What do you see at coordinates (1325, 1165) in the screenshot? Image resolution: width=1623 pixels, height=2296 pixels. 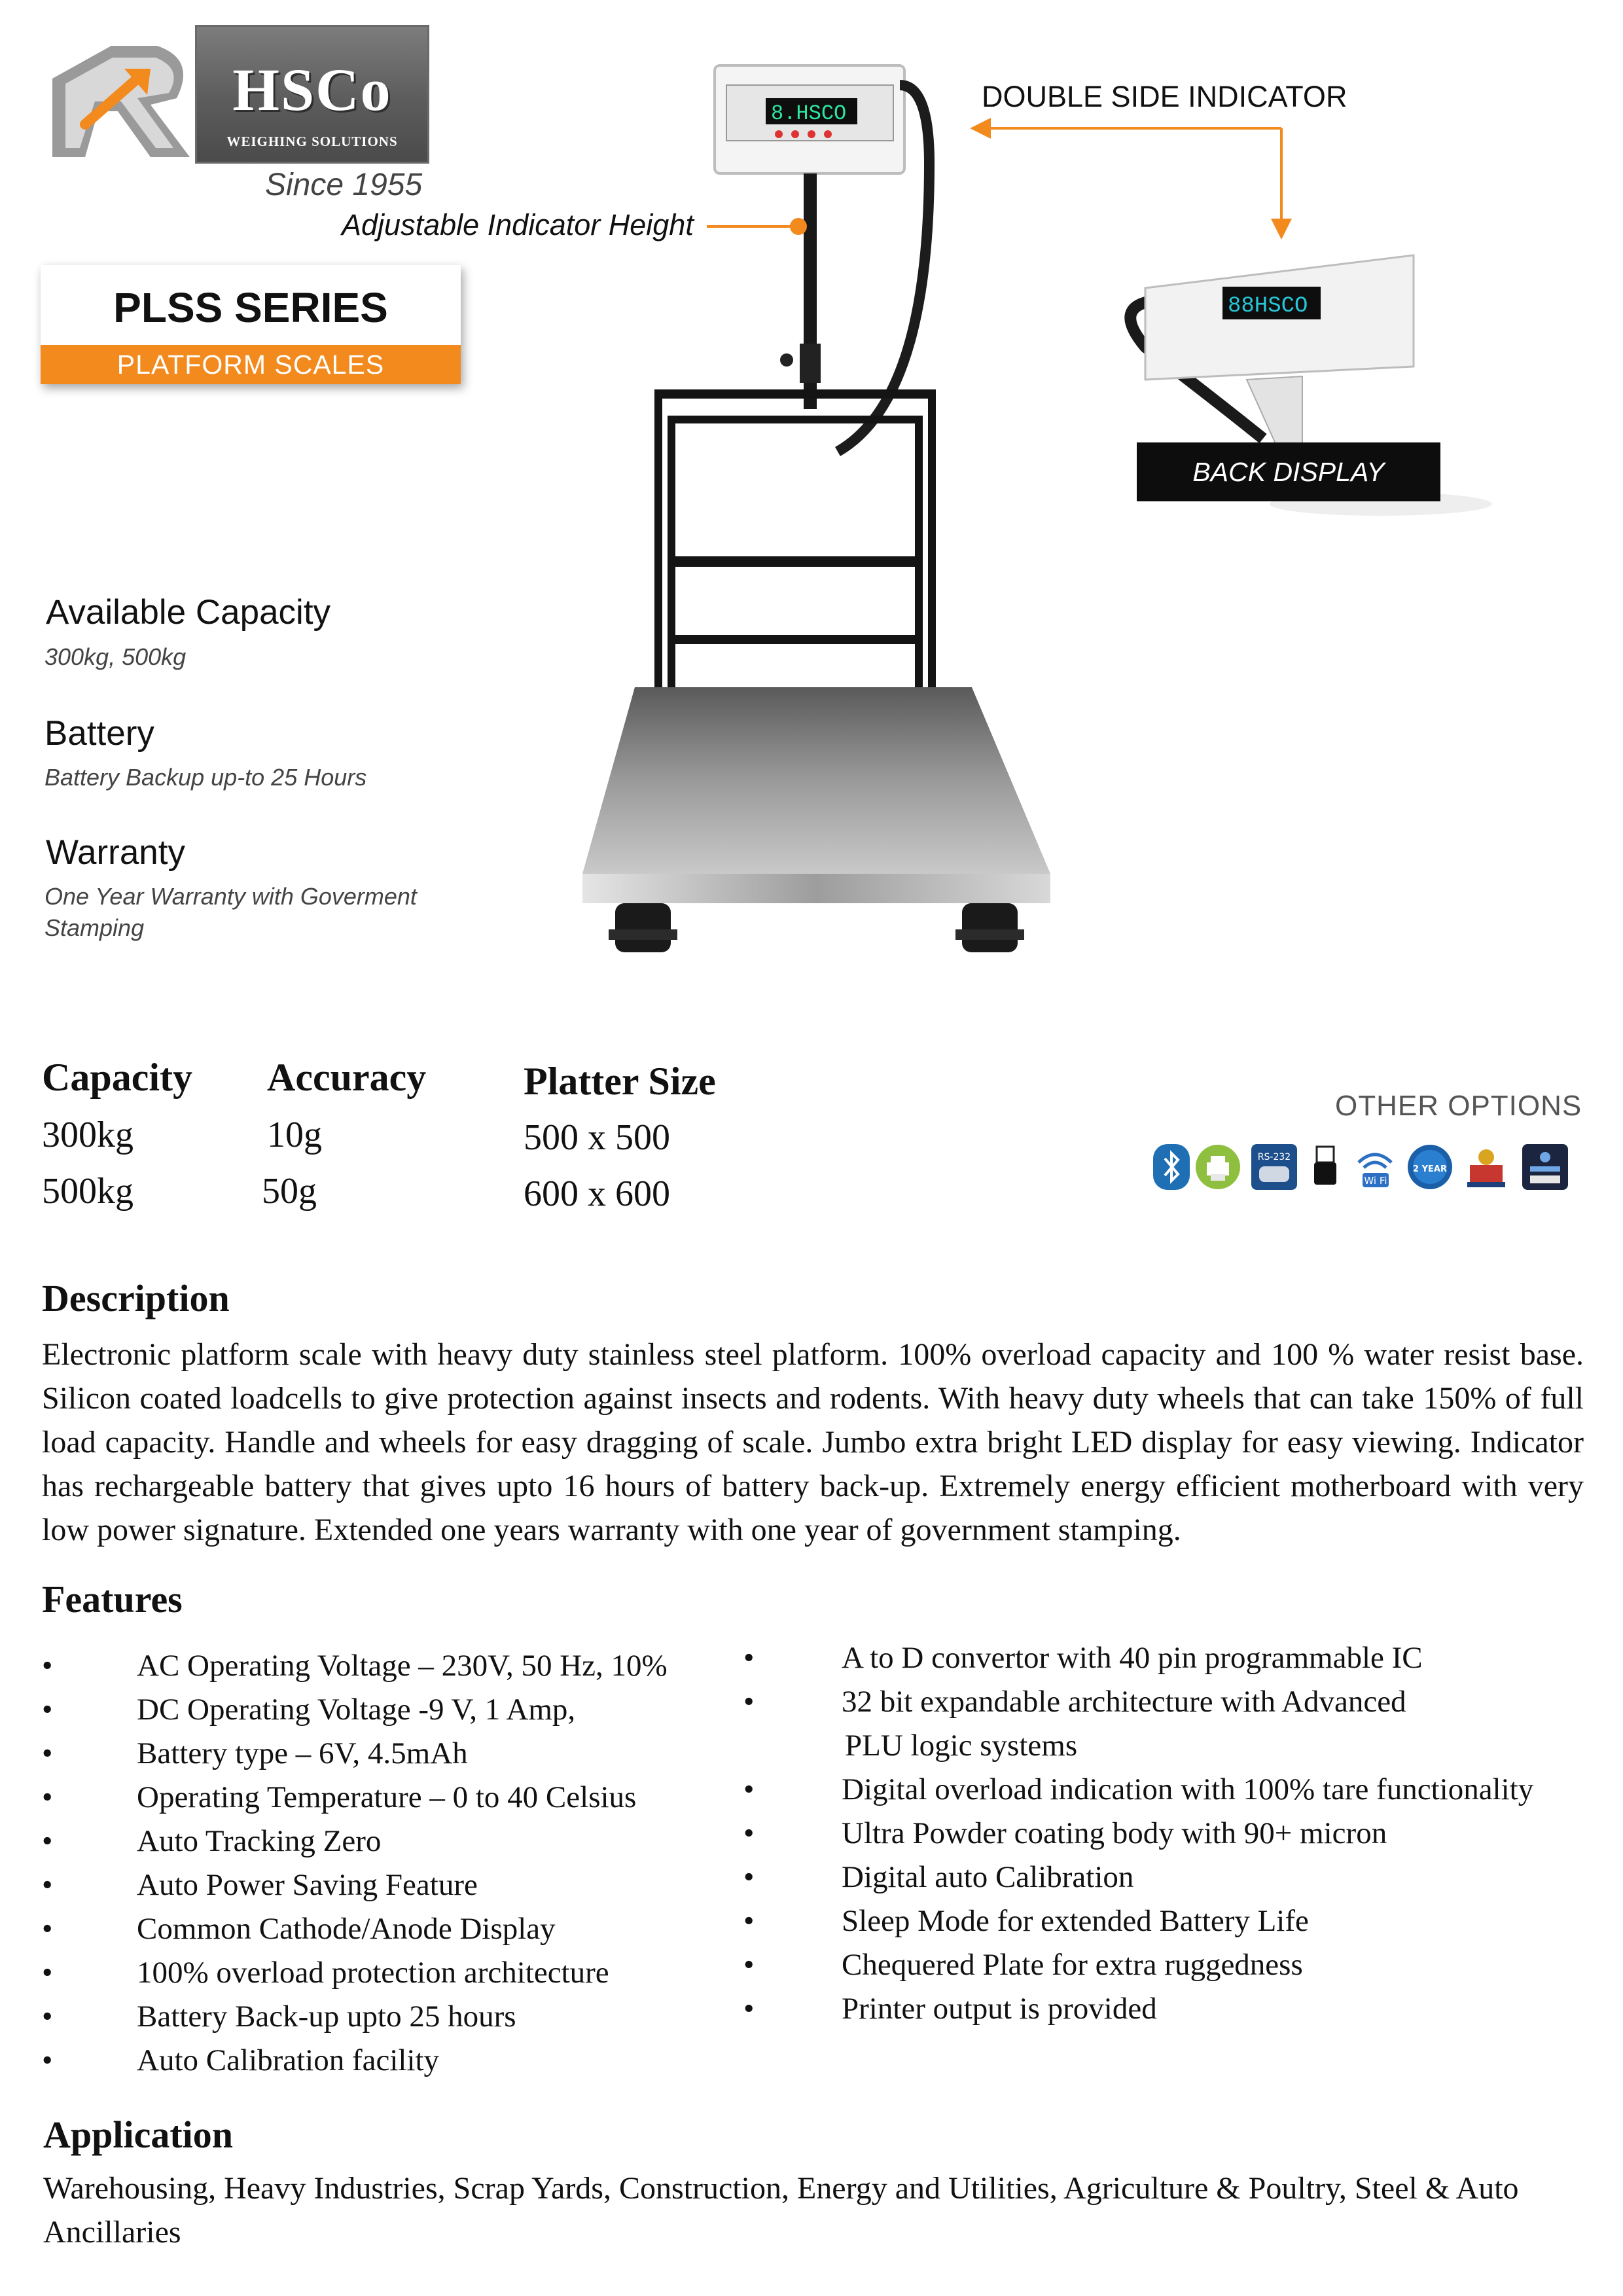 I see `usb-icon` at bounding box center [1325, 1165].